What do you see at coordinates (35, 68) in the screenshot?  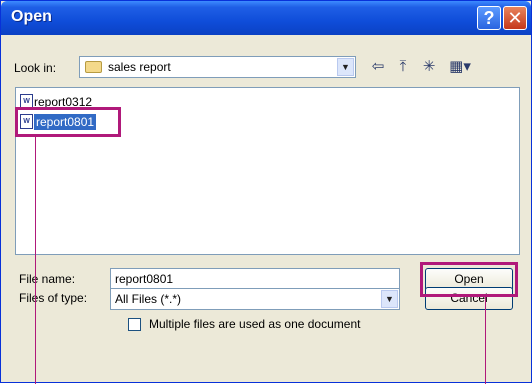 I see `look-in-label: Look in:` at bounding box center [35, 68].